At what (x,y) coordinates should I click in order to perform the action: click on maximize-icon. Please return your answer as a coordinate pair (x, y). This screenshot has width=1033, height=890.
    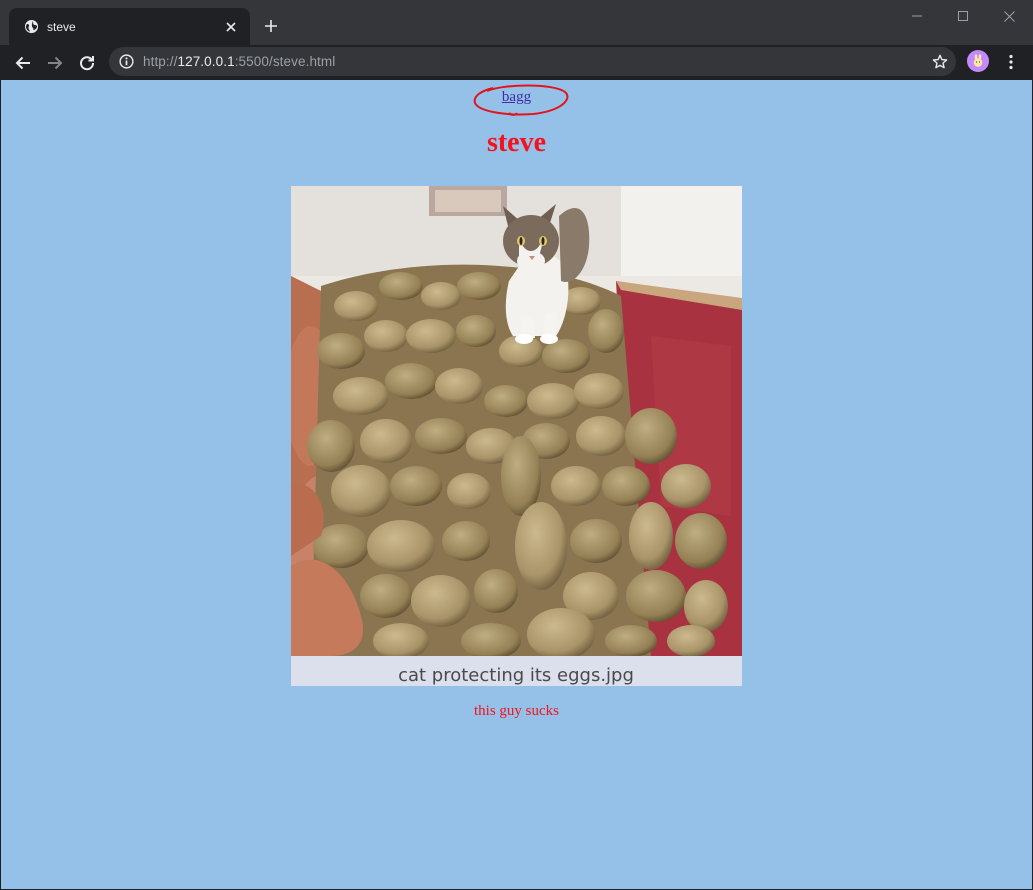
    Looking at the image, I should click on (963, 16).